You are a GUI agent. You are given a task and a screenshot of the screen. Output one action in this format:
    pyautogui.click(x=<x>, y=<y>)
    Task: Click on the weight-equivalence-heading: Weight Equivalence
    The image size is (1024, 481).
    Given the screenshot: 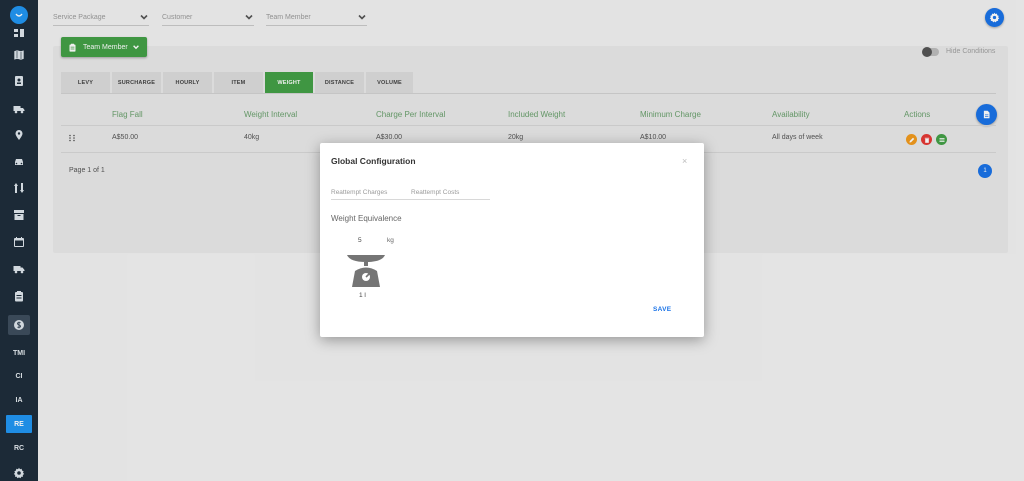 What is the action you would take?
    pyautogui.click(x=366, y=218)
    